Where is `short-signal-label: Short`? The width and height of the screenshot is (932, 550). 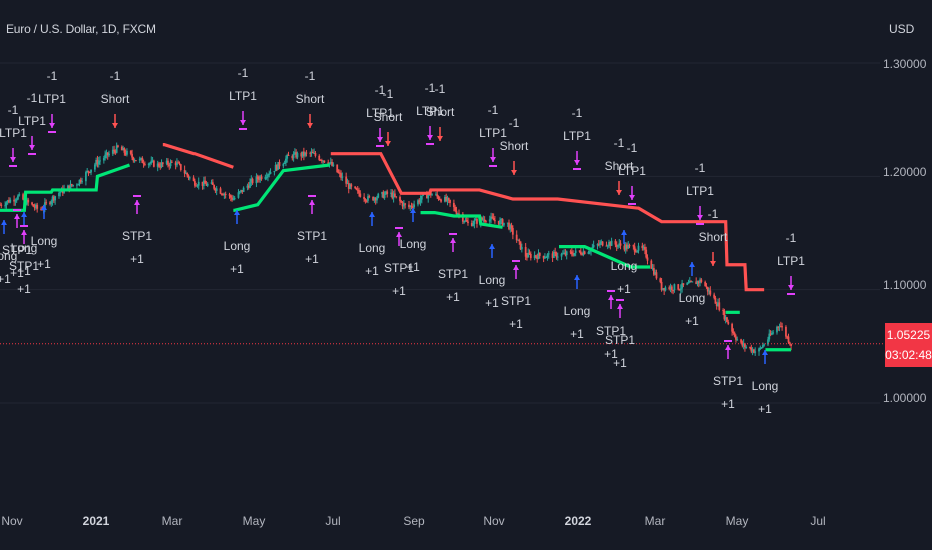
short-signal-label: Short is located at coordinates (514, 146).